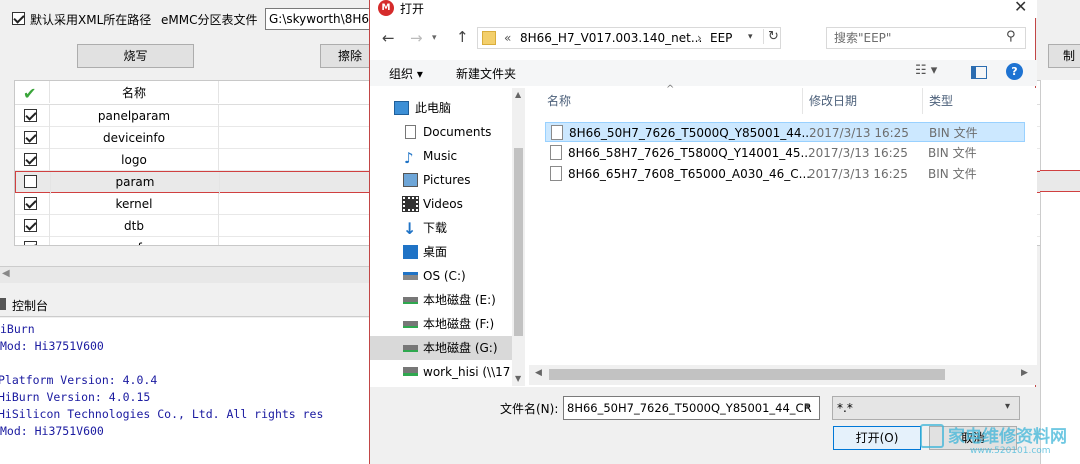  Describe the element at coordinates (807, 406) in the screenshot. I see `filename-dropdown-icon: ▾` at that location.